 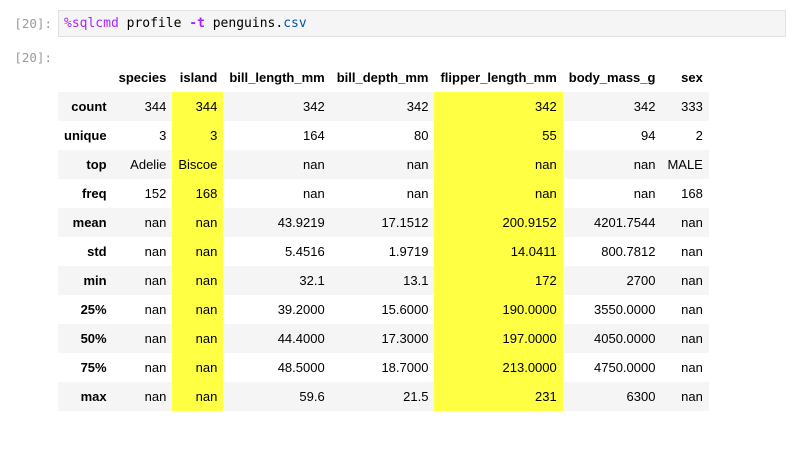 I want to click on code-file-extension: csv, so click(x=295, y=23).